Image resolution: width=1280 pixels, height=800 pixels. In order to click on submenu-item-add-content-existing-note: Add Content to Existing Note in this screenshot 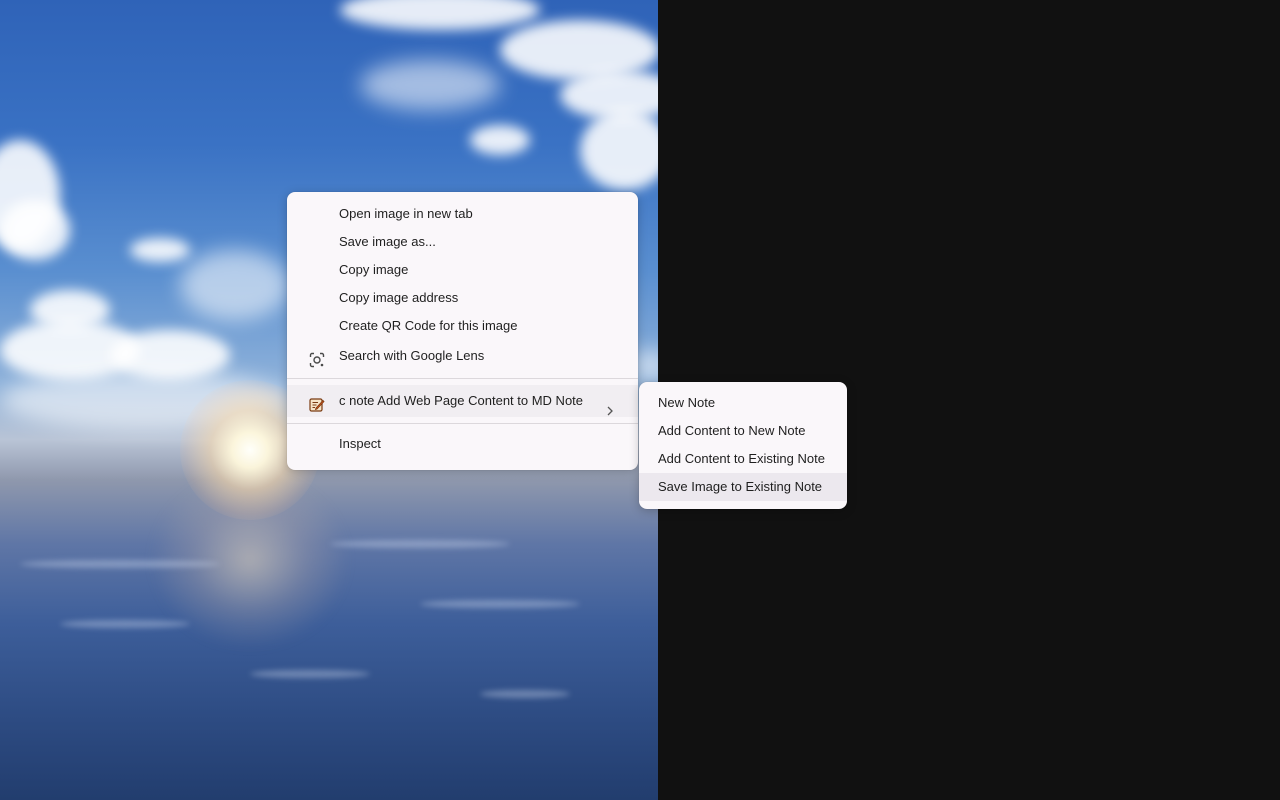, I will do `click(743, 459)`.